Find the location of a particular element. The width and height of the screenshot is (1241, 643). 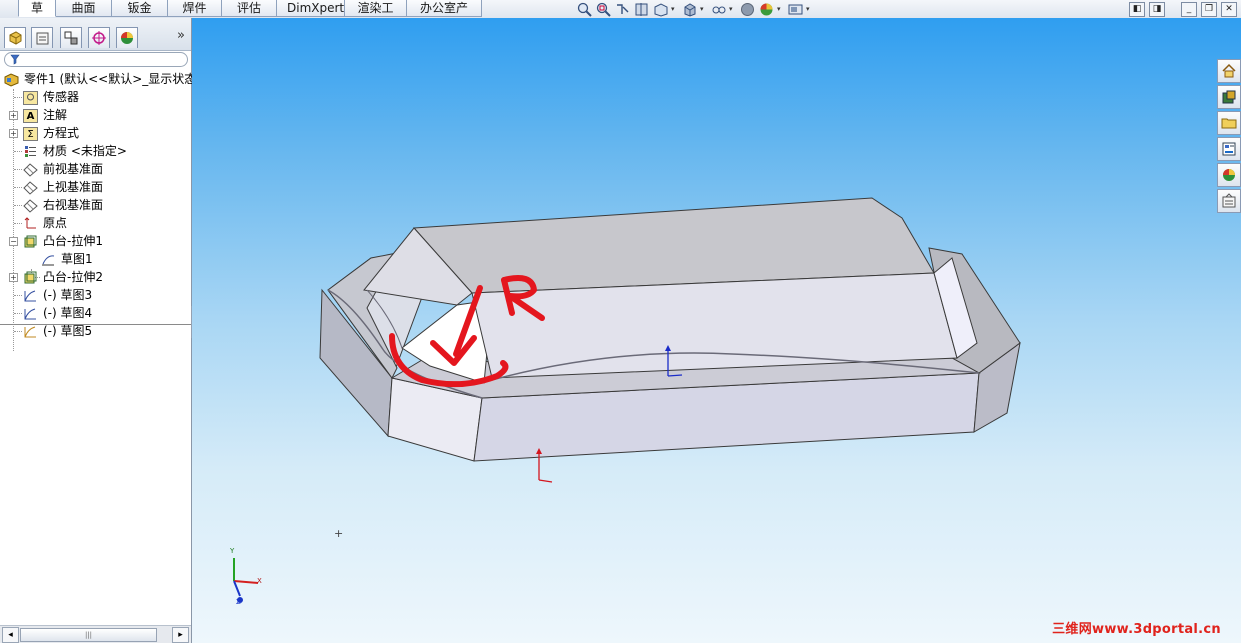

feature-manager-tabs: » is located at coordinates (95, 34).